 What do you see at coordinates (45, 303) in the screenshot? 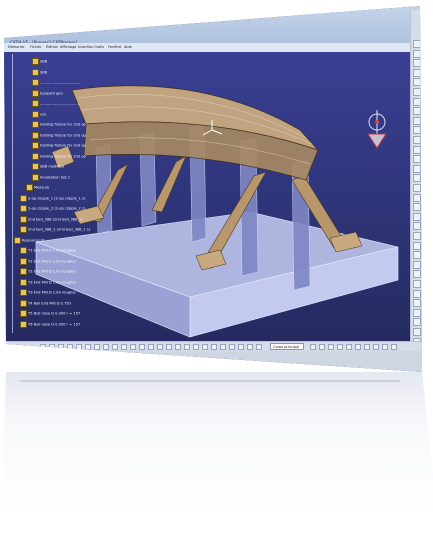
I see `tree-node: T4 Ball End Mill D 0.750` at bounding box center [45, 303].